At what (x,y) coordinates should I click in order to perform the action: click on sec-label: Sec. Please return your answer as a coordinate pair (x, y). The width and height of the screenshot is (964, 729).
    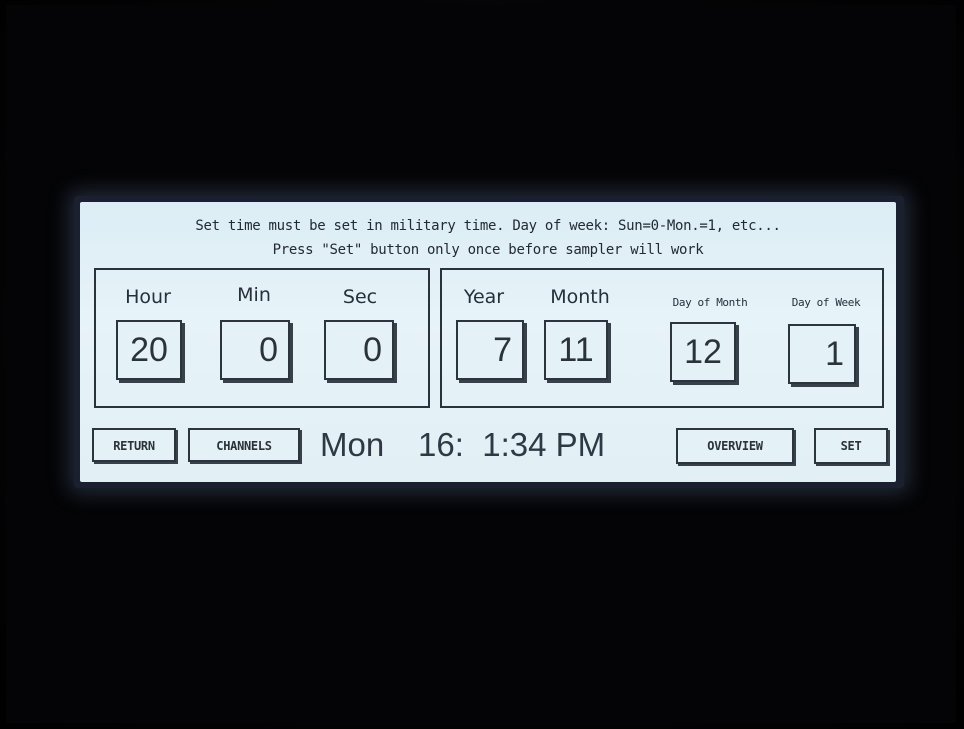
    Looking at the image, I should click on (360, 297).